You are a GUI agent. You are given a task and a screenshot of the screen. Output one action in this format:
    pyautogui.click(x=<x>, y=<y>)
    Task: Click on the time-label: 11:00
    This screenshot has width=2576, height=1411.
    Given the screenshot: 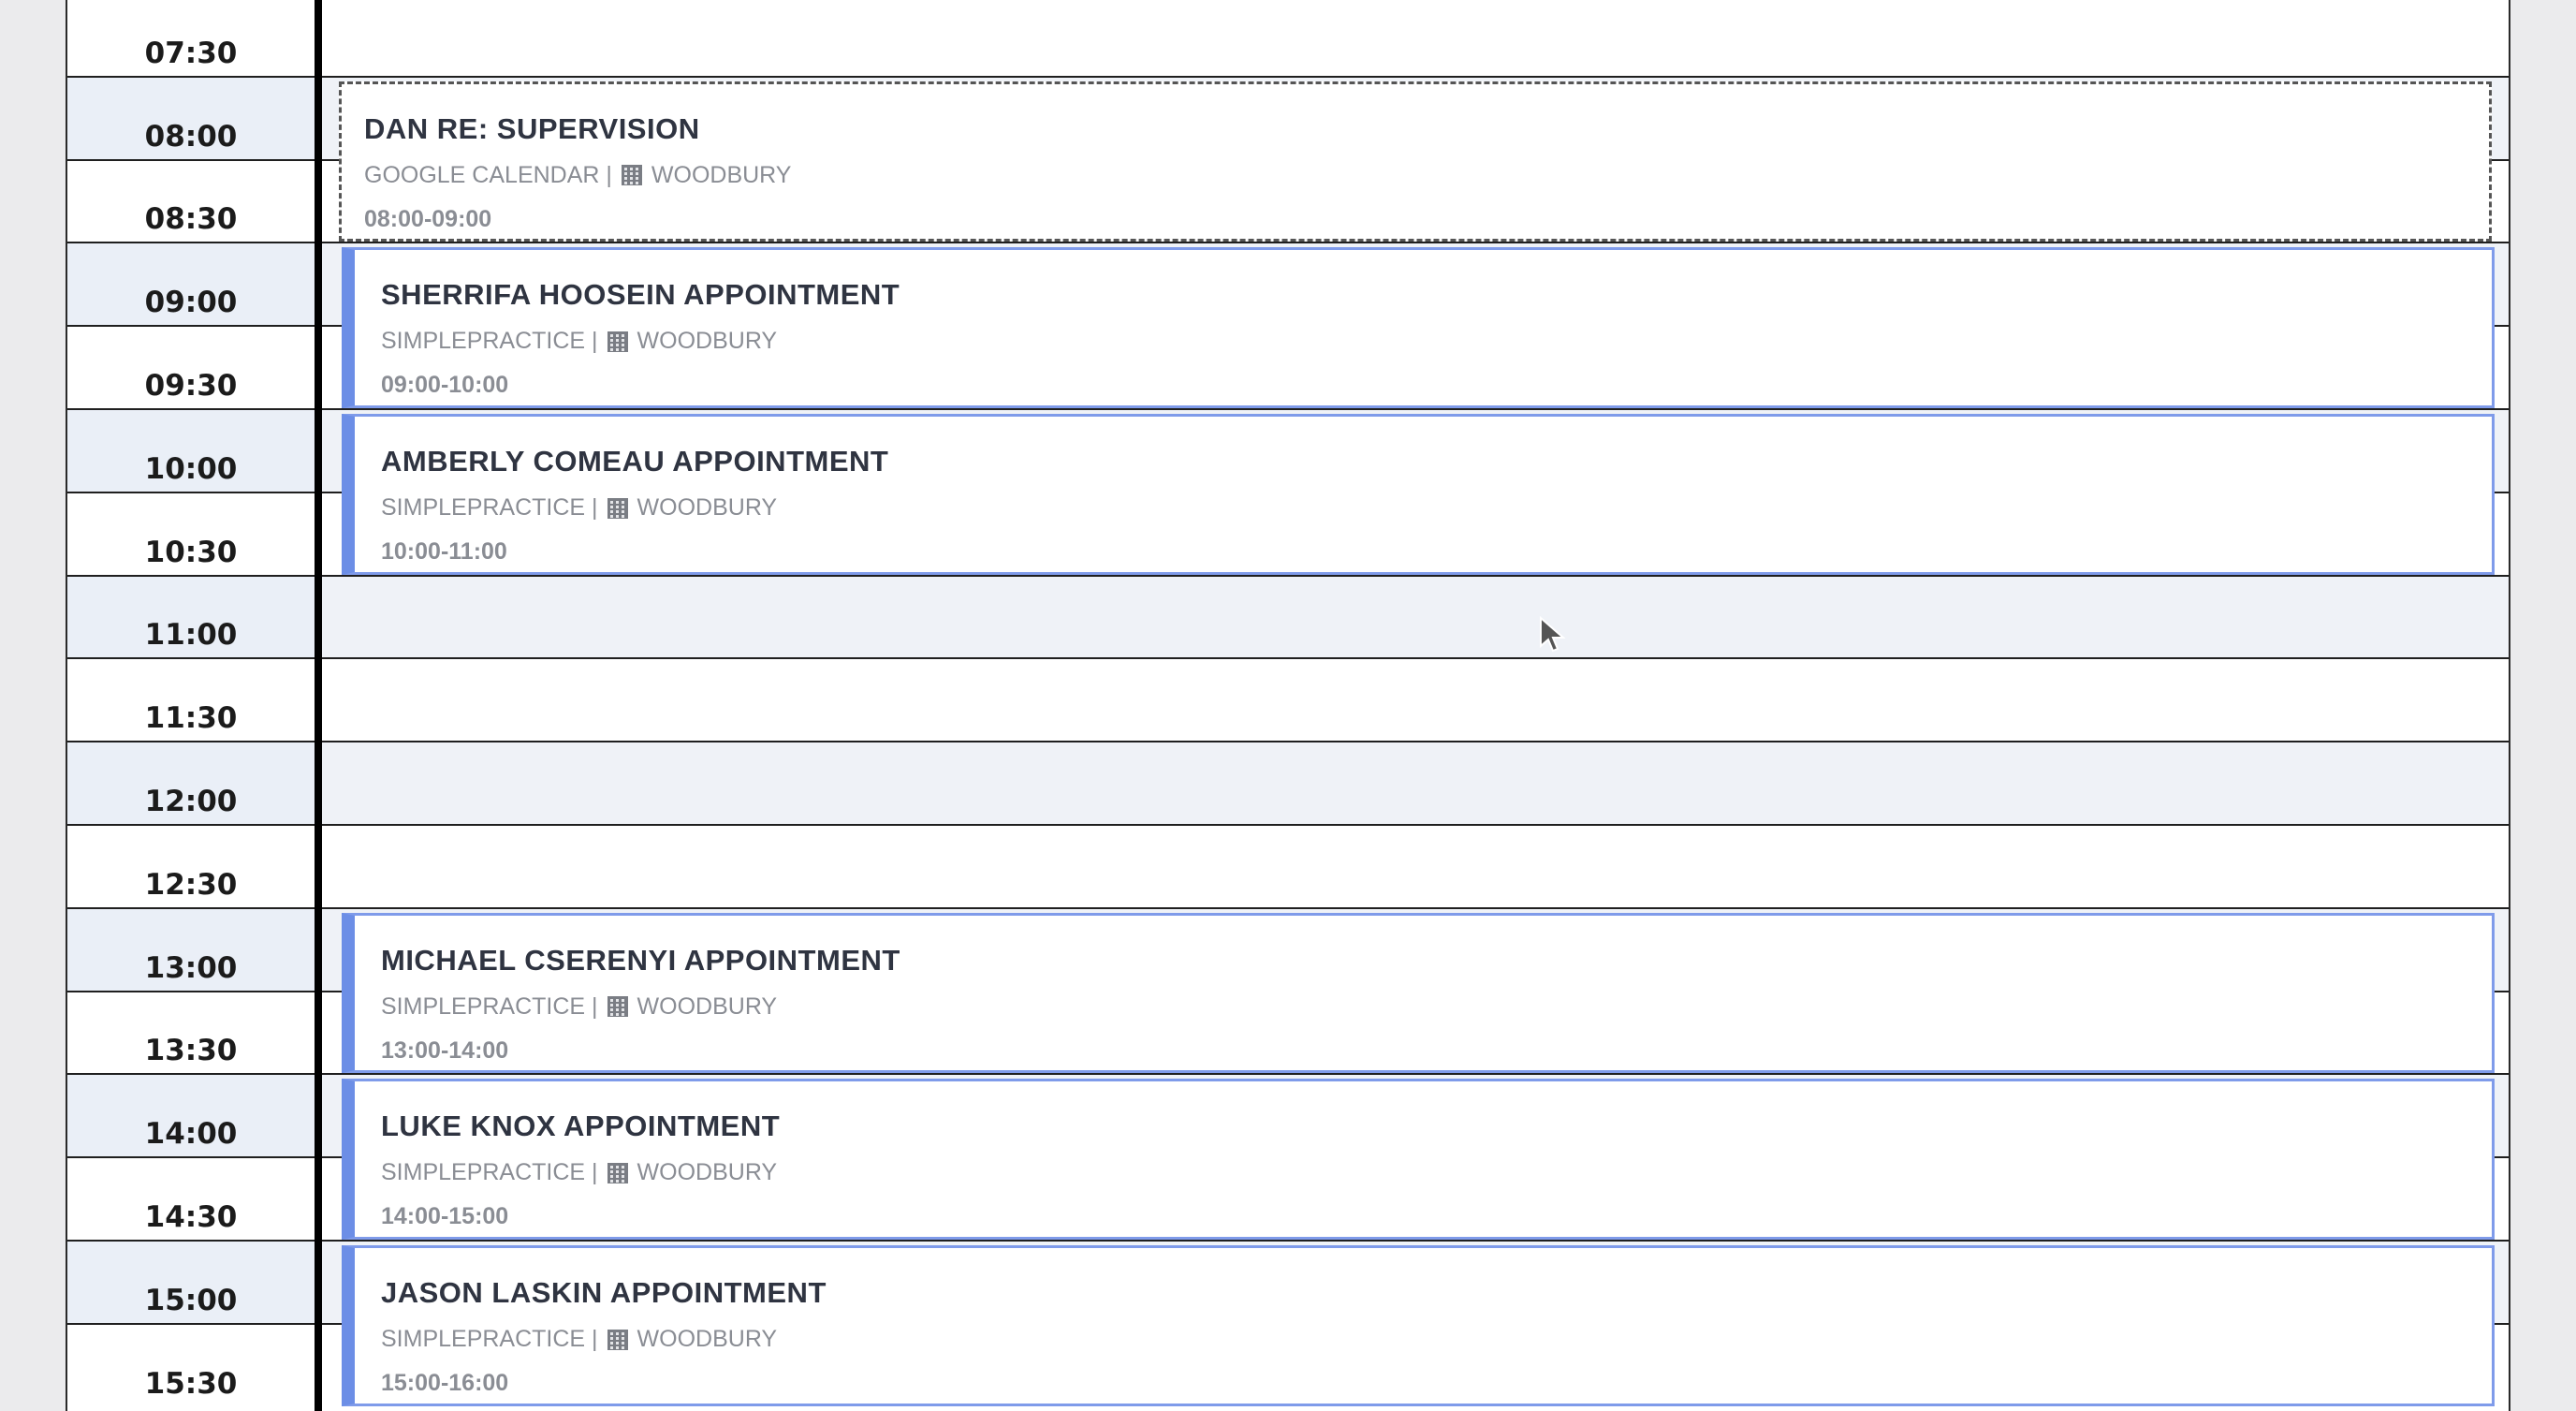 What is the action you would take?
    pyautogui.click(x=191, y=635)
    